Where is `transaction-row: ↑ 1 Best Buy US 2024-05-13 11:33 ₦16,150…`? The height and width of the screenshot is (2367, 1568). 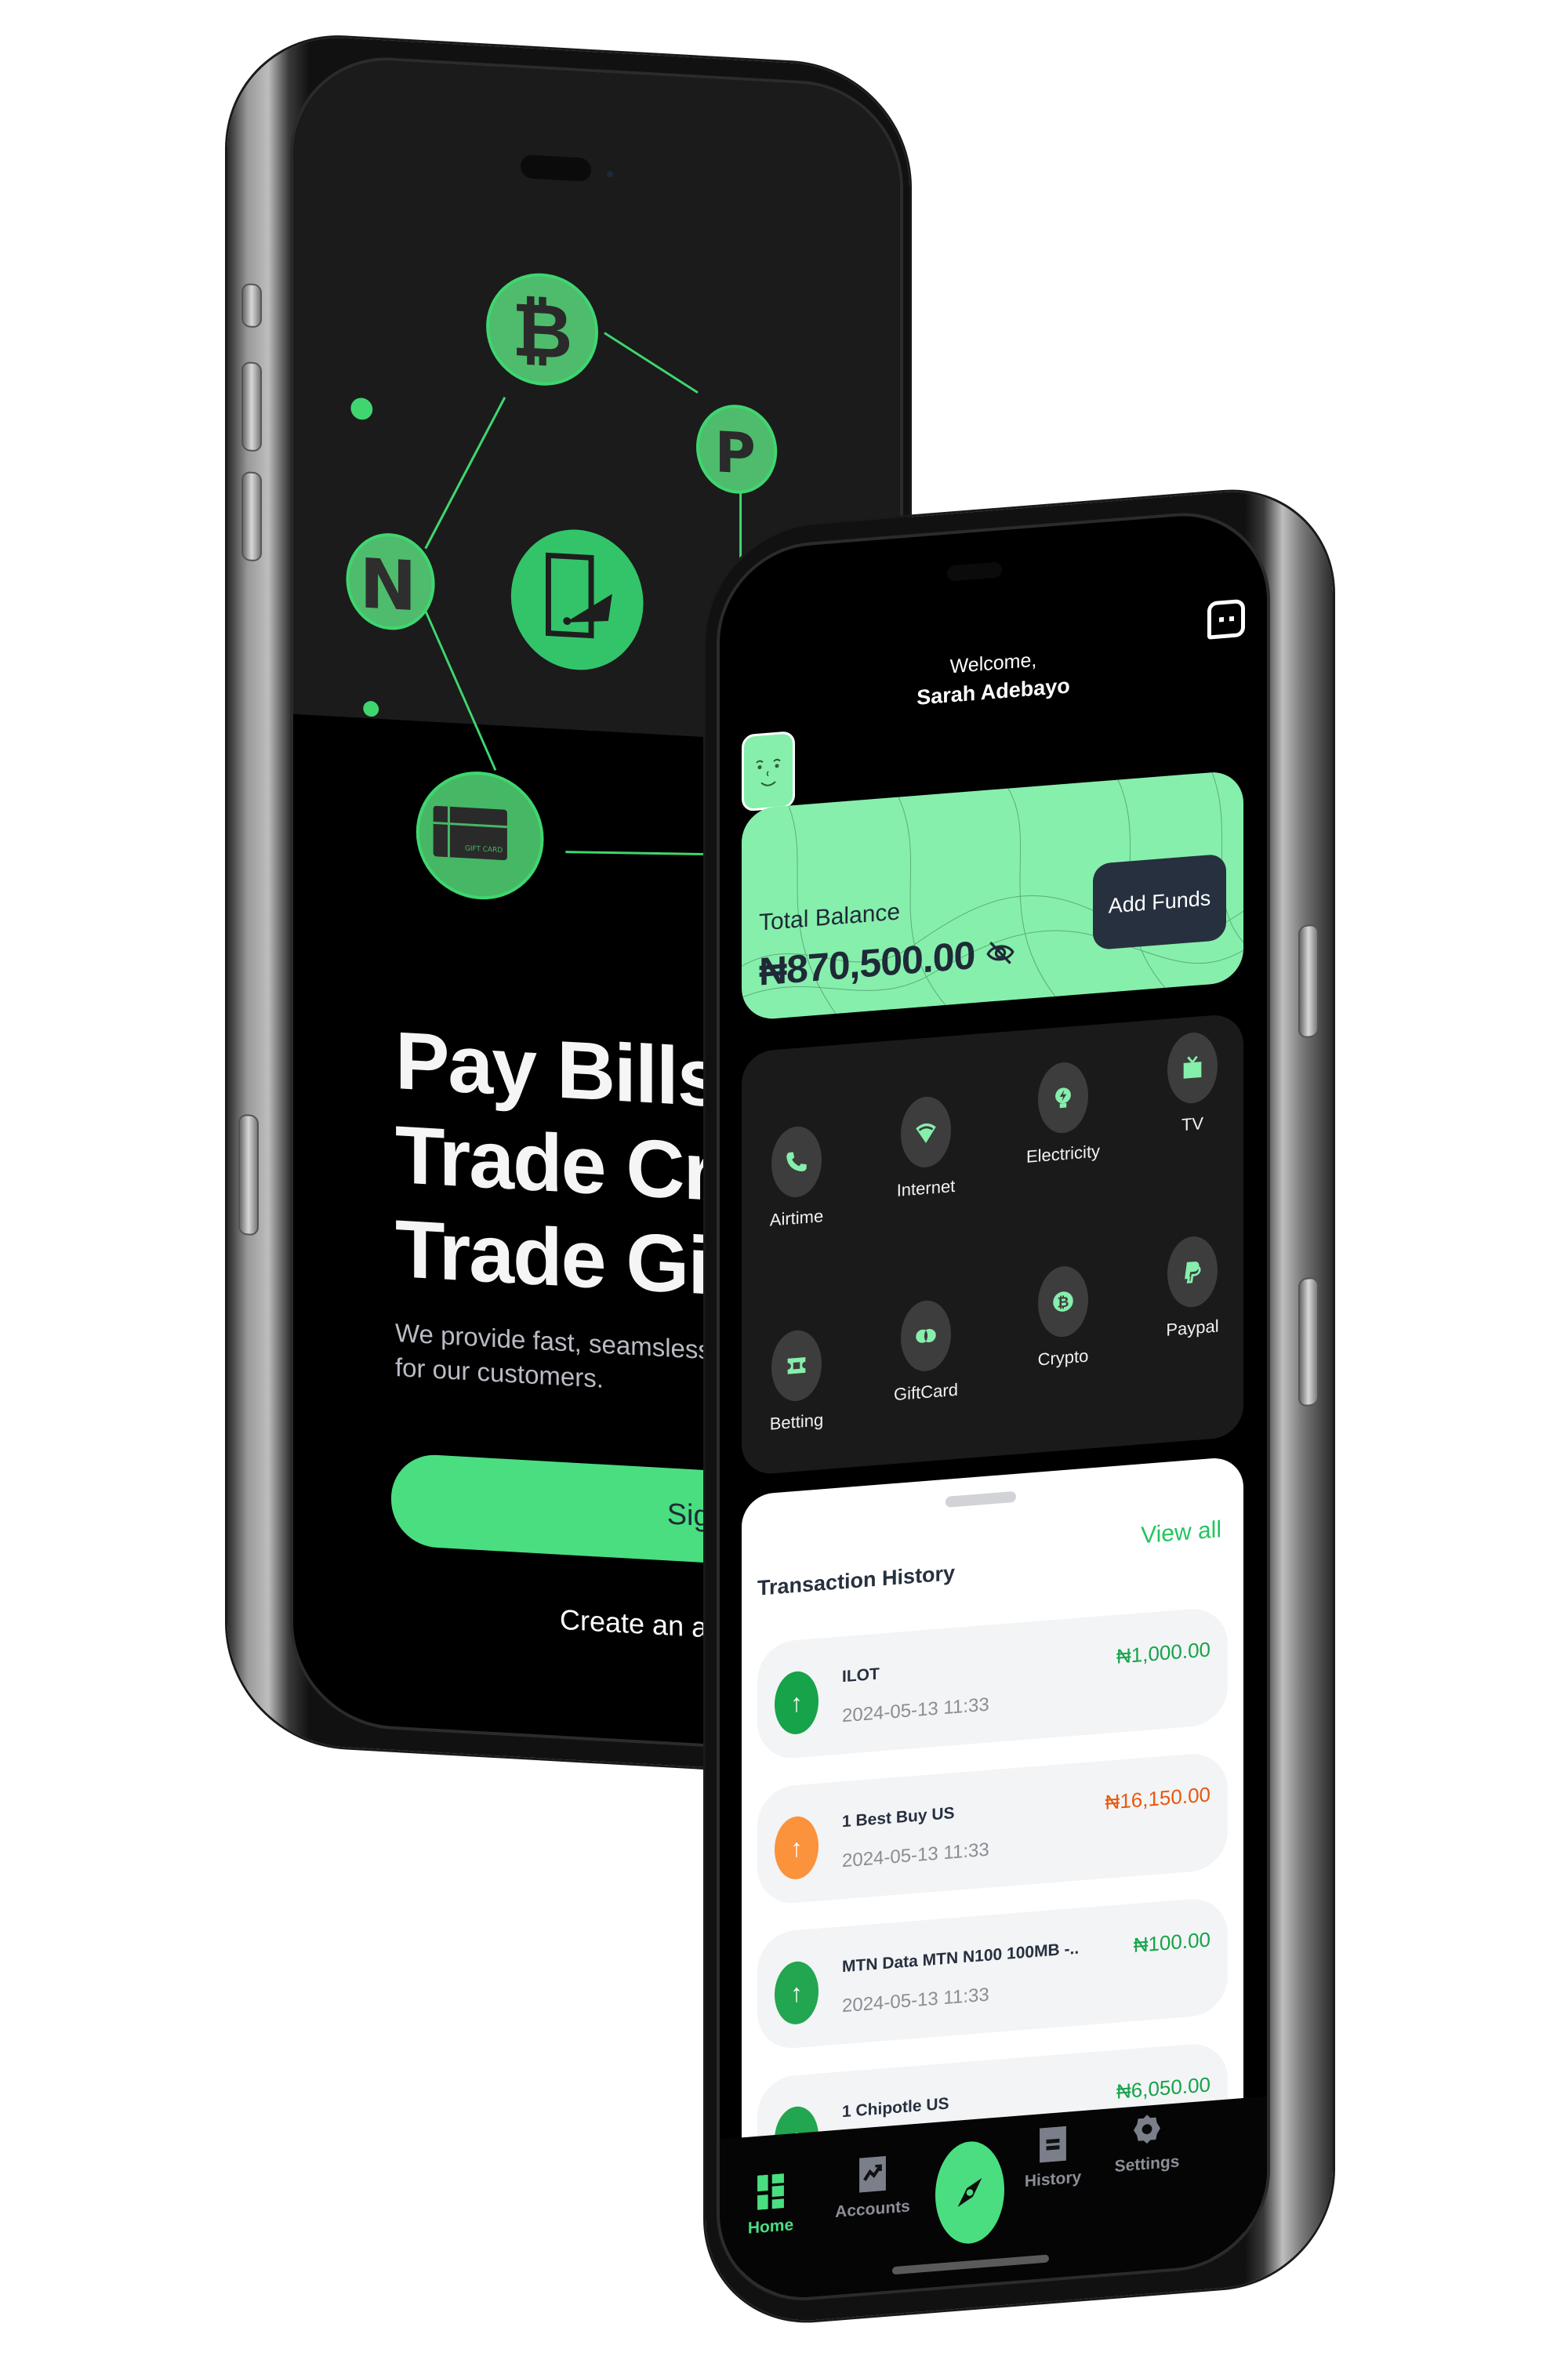 transaction-row: ↑ 1 Best Buy US 2024-05-13 11:33 ₦16,150… is located at coordinates (993, 1829).